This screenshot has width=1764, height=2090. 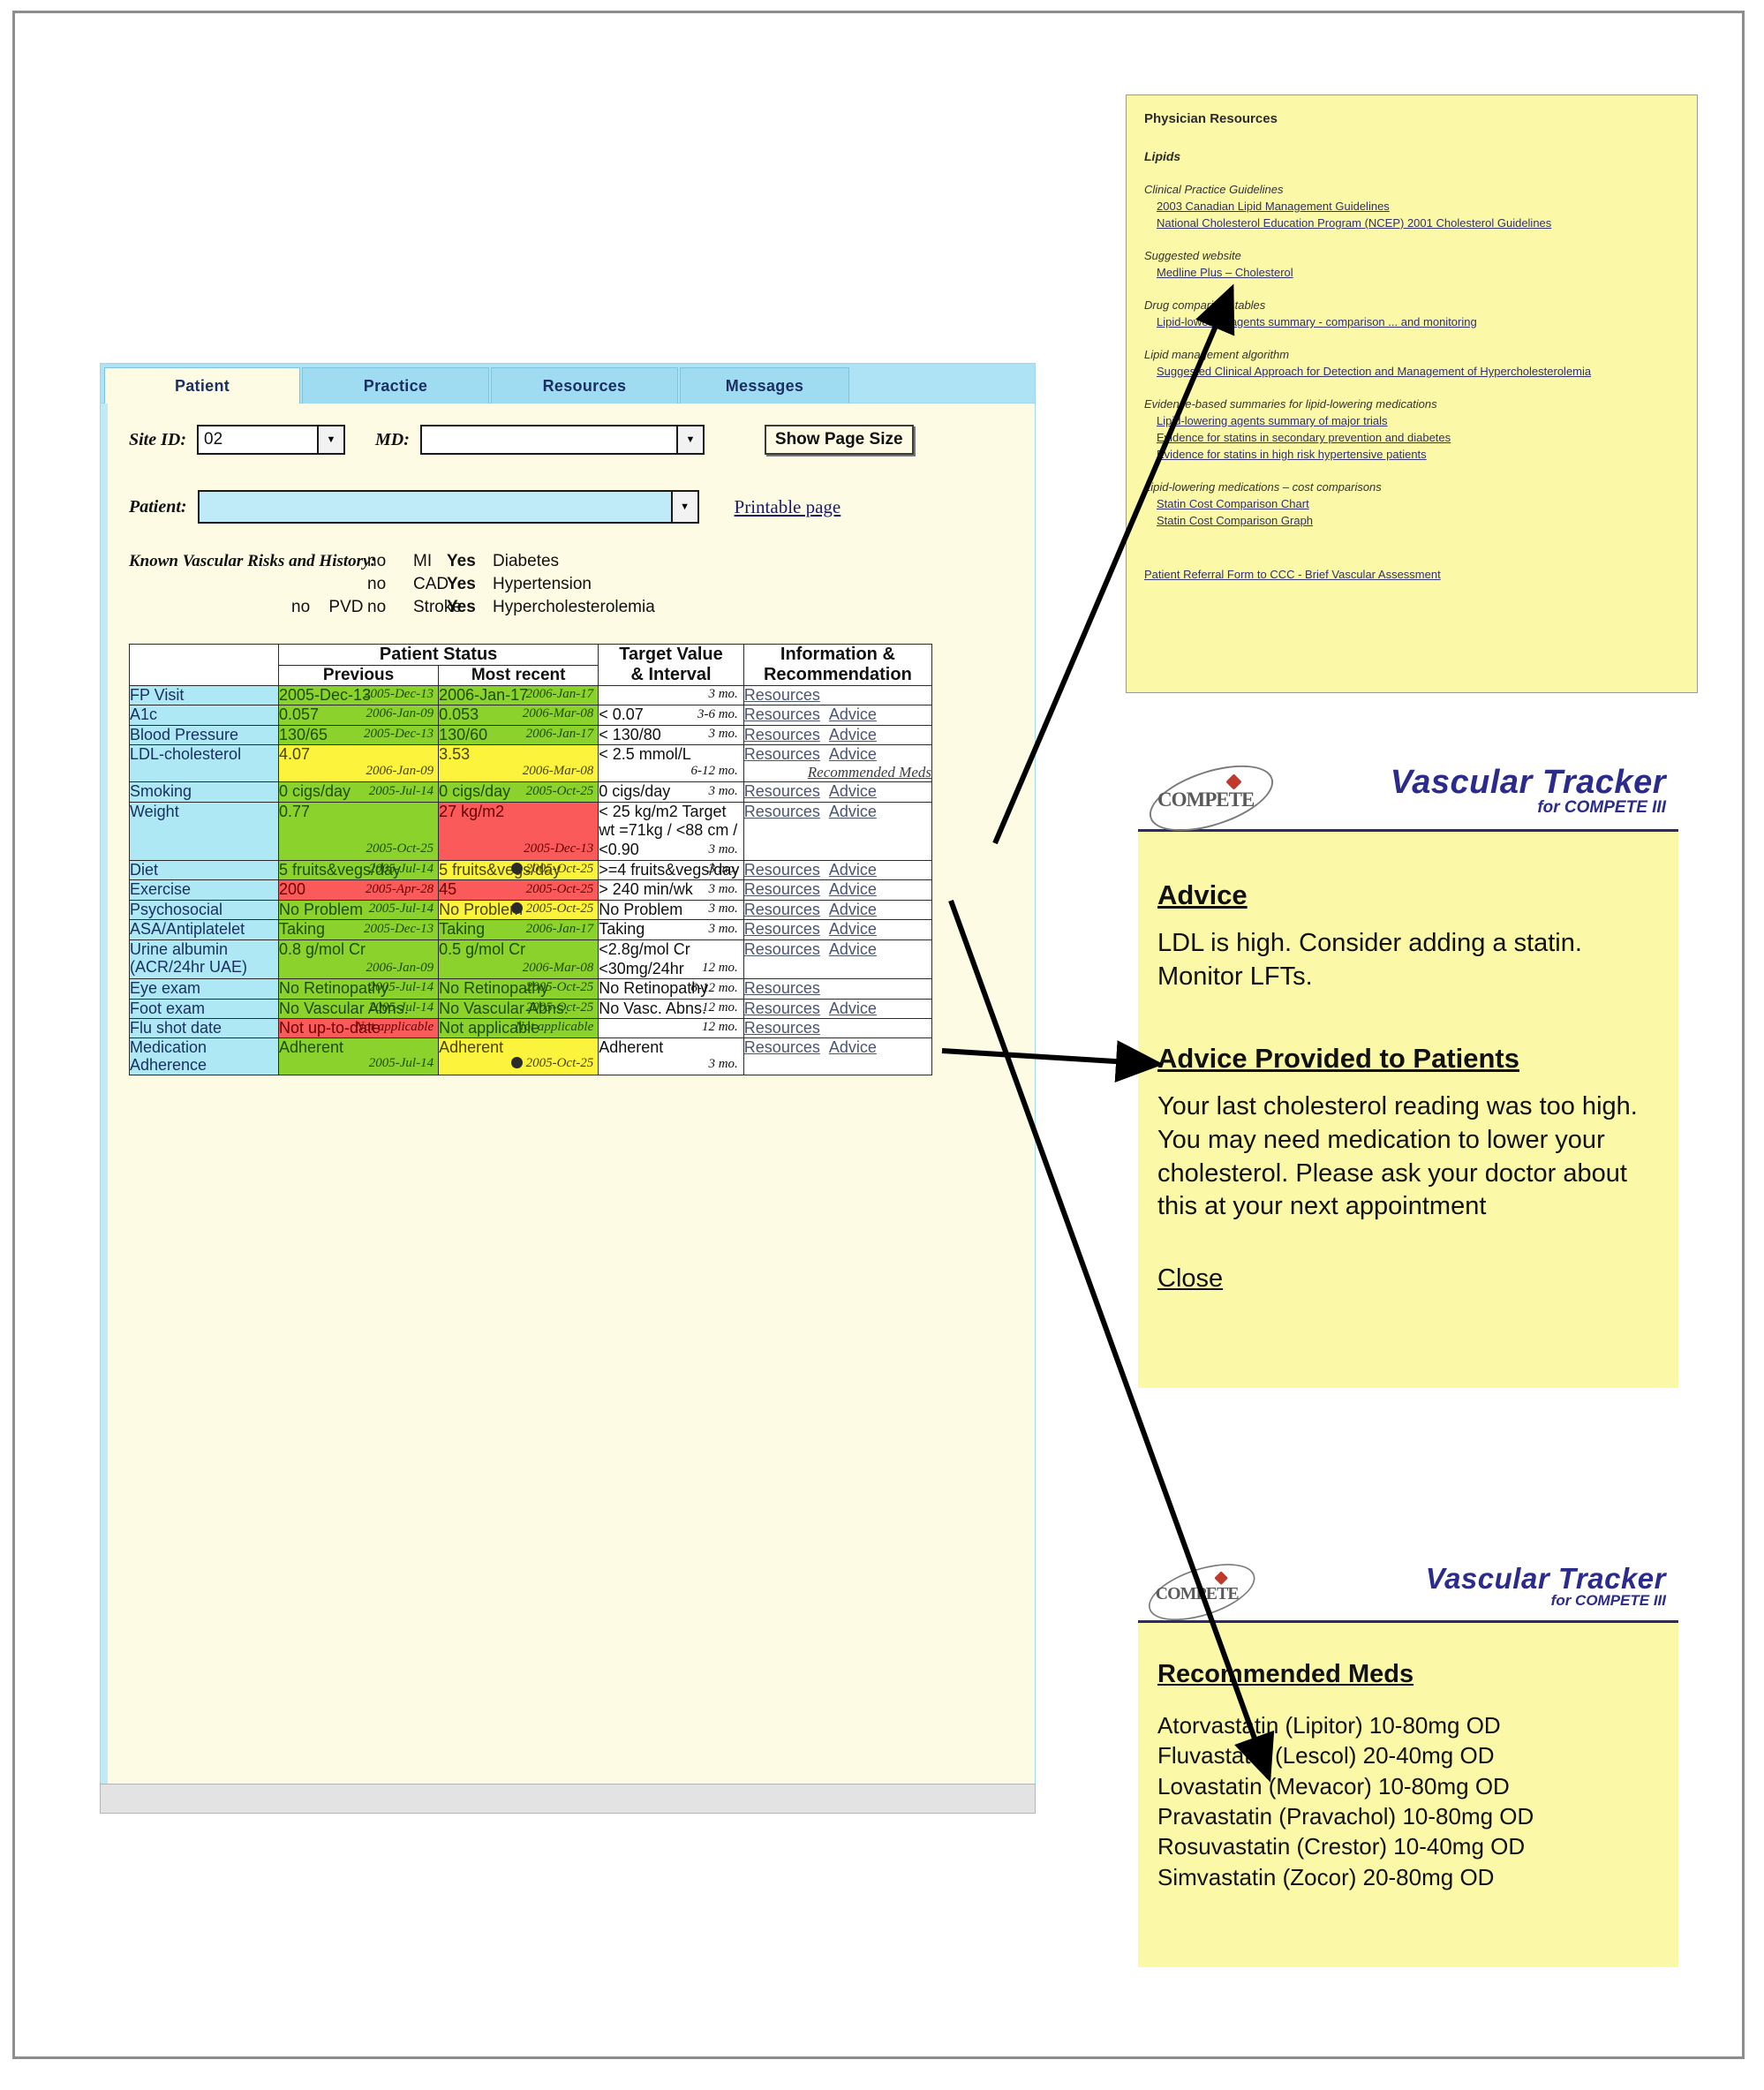 I want to click on vascular-tracker-title: Vascular Tracker, so click(x=1528, y=782).